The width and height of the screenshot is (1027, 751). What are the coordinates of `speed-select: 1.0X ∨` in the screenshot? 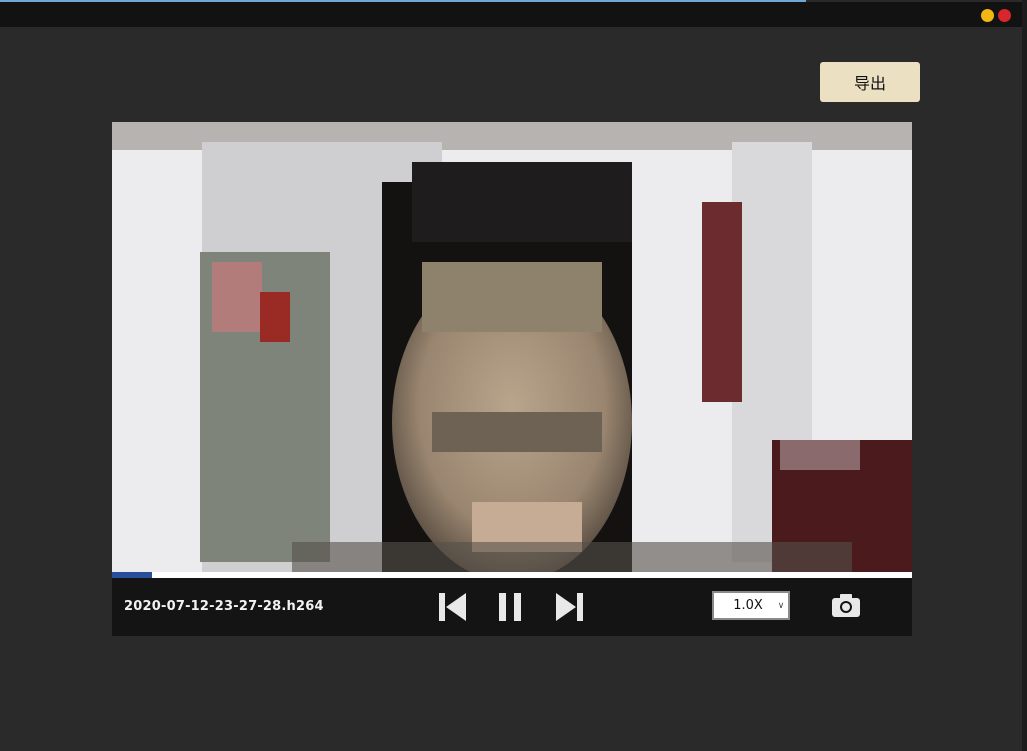 It's located at (751, 605).